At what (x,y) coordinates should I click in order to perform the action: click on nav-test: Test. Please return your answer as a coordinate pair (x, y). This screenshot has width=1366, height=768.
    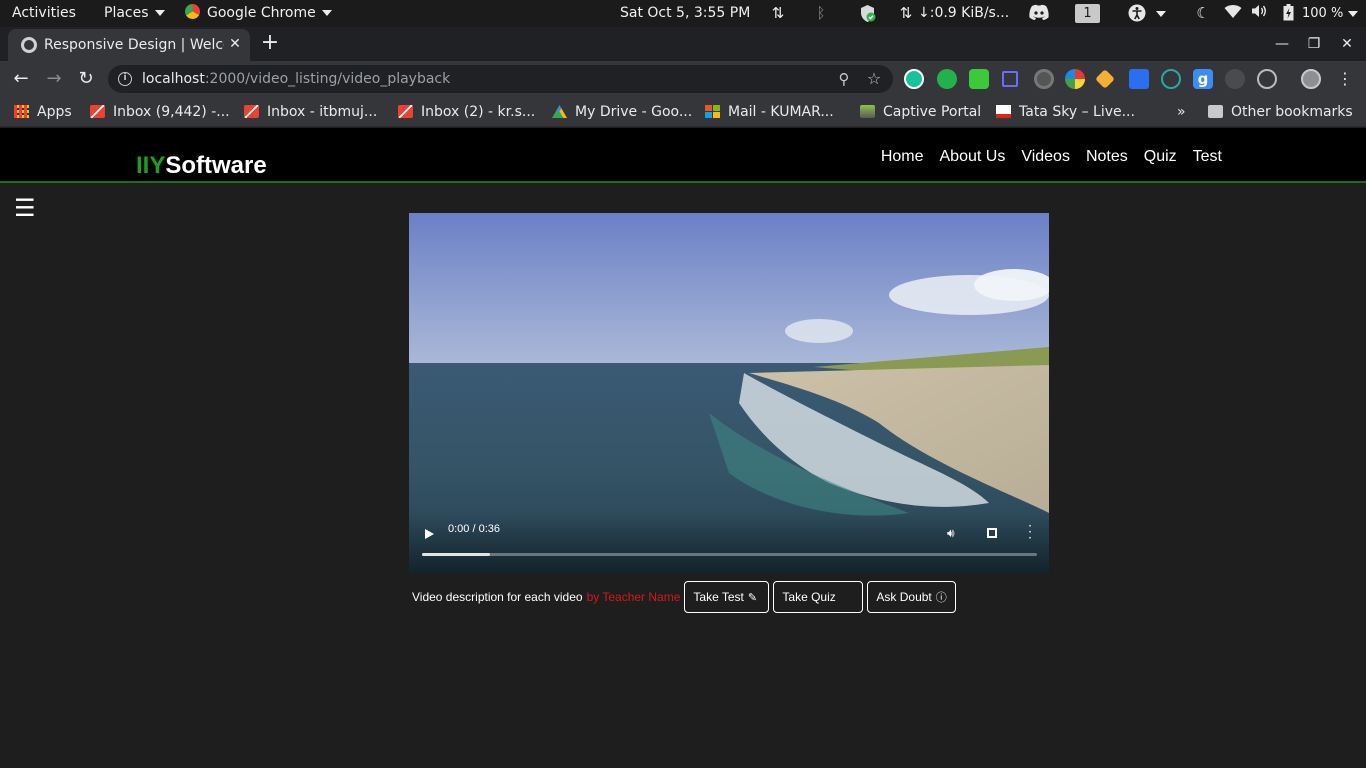
    Looking at the image, I should click on (1207, 157).